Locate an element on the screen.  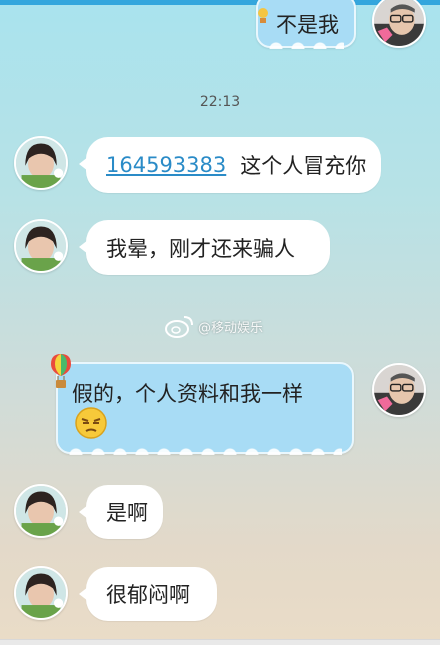
qq-number-link: 164593383 is located at coordinates (166, 165).